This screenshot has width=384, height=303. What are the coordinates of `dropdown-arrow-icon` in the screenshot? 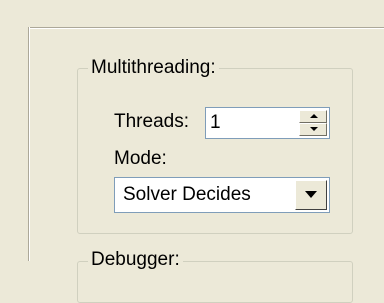 It's located at (311, 194).